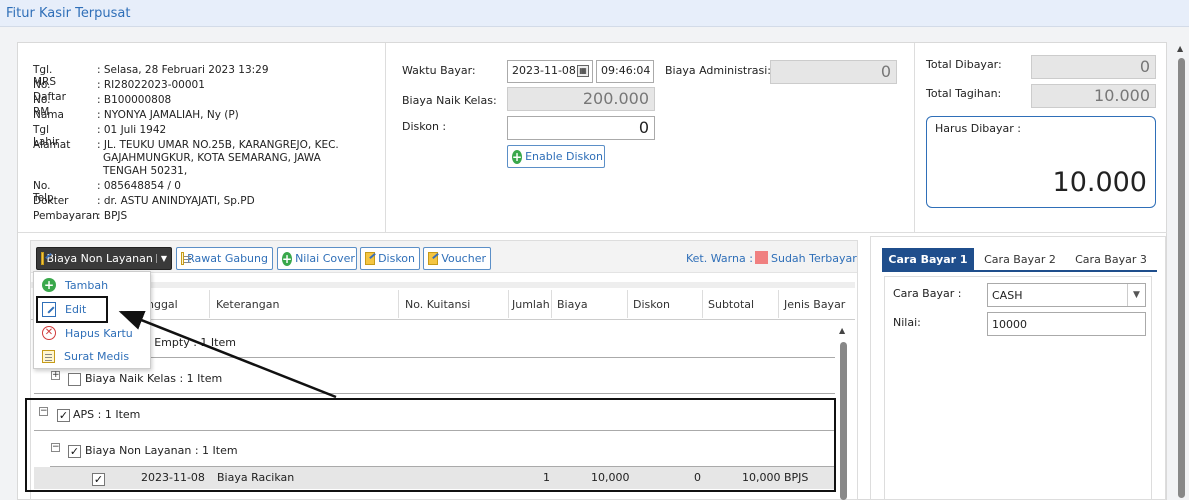 The width and height of the screenshot is (1189, 500). What do you see at coordinates (1066, 295) in the screenshot?
I see `cara-bayar-select: CASH ▼` at bounding box center [1066, 295].